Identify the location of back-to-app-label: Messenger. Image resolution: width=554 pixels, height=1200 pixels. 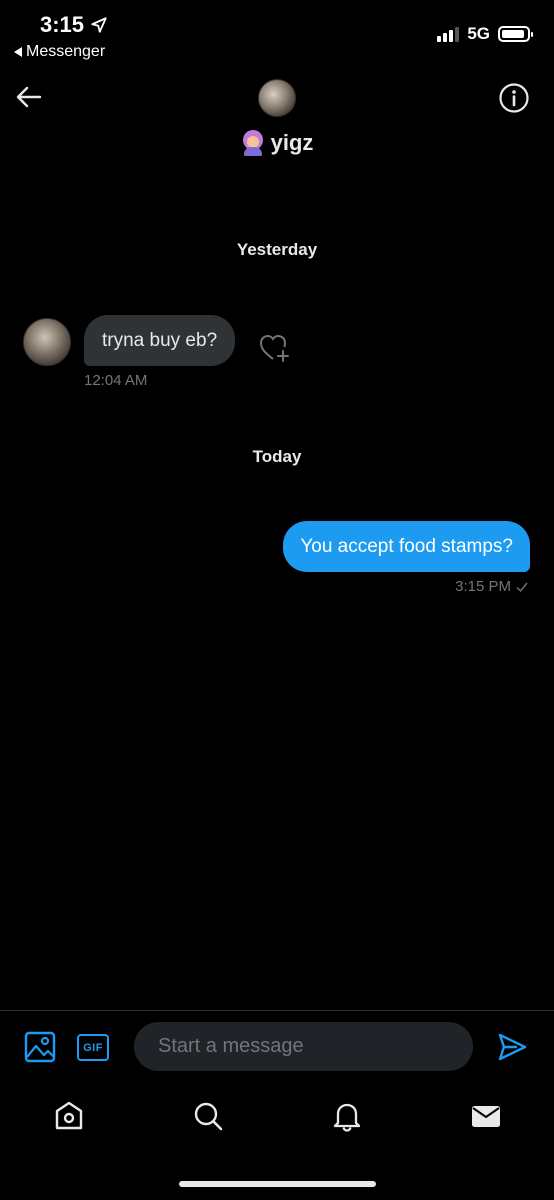
(66, 51).